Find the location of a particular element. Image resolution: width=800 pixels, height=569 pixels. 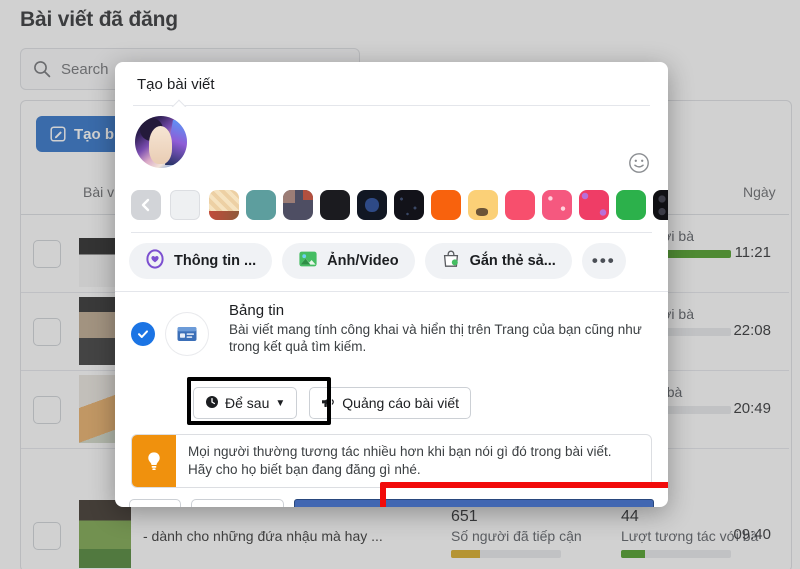

create-post-label: Tạo b is located at coordinates (94, 134).